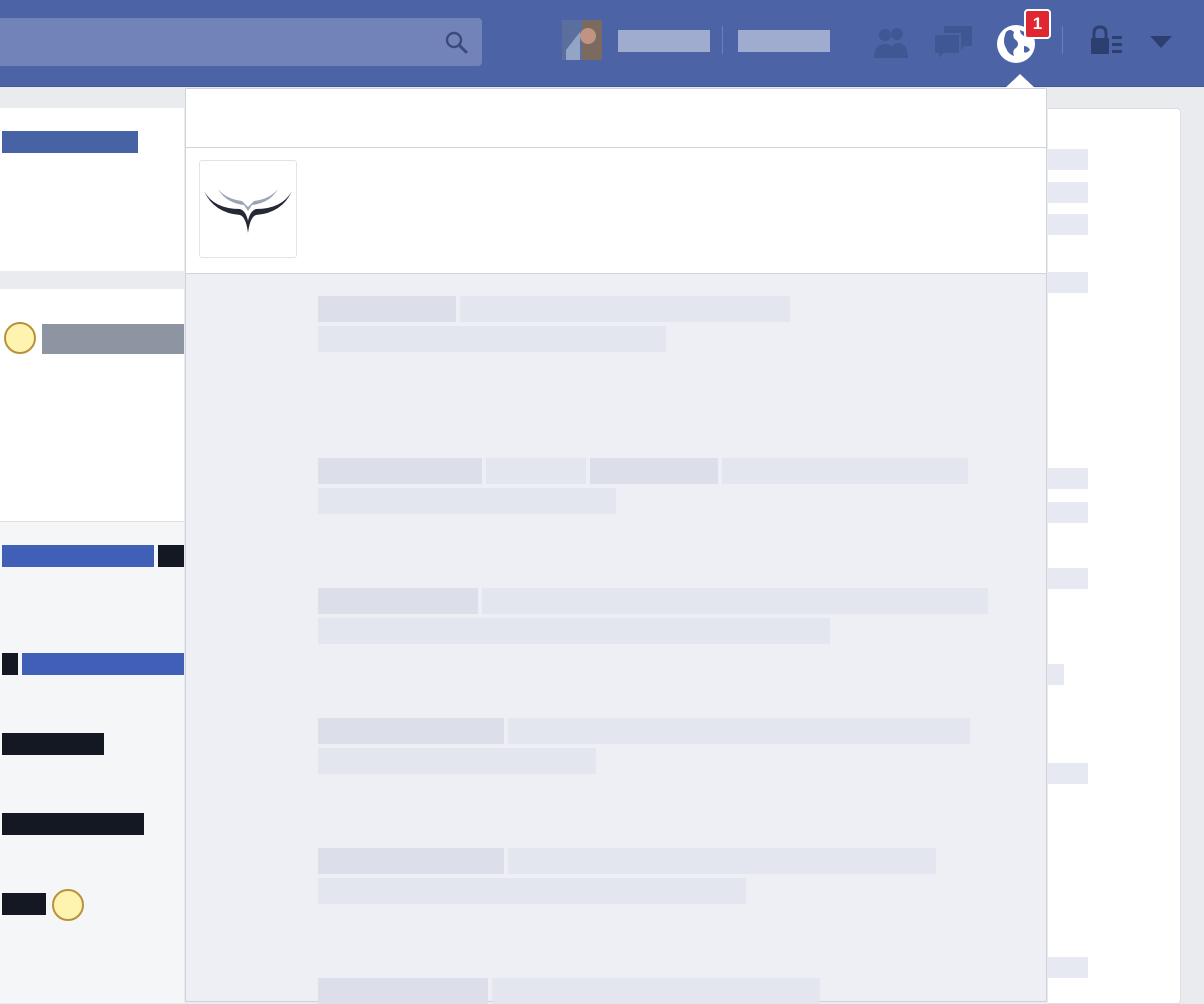 The image size is (1204, 1004). I want to click on search-input, so click(241, 42).